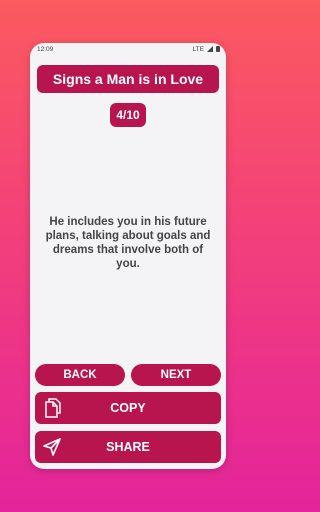 This screenshot has width=320, height=512. Describe the element at coordinates (128, 49) in the screenshot. I see `status-bar: 12:09 LTE` at that location.